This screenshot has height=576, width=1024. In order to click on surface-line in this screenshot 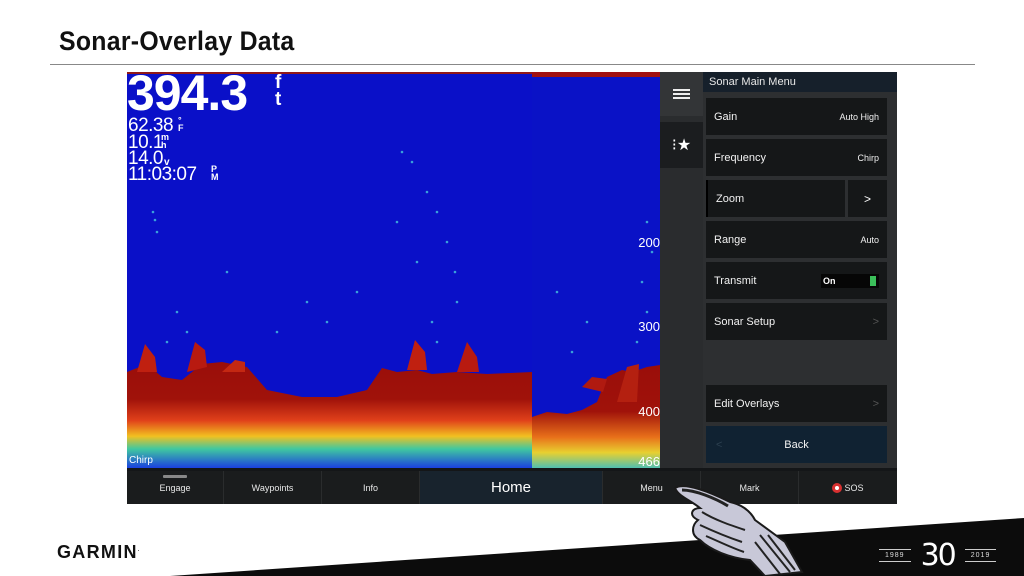, I will do `click(596, 74)`.